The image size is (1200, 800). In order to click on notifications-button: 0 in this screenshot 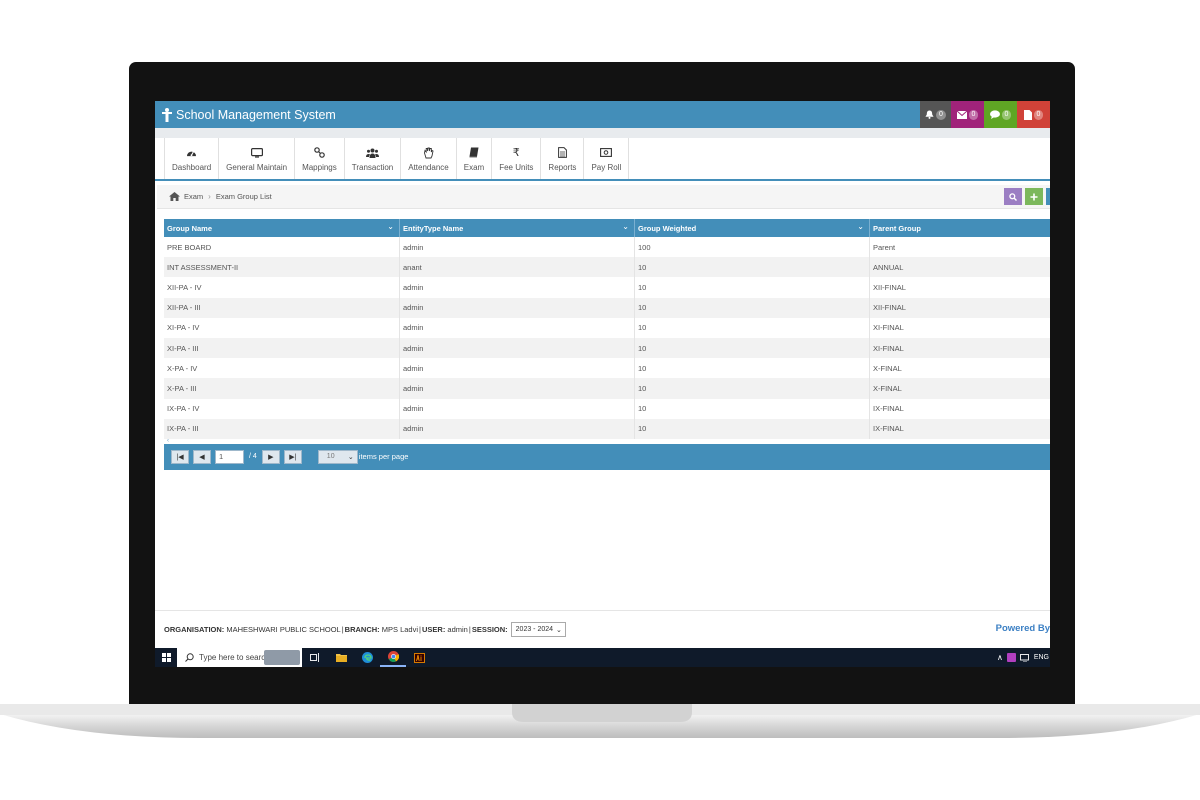, I will do `click(935, 114)`.